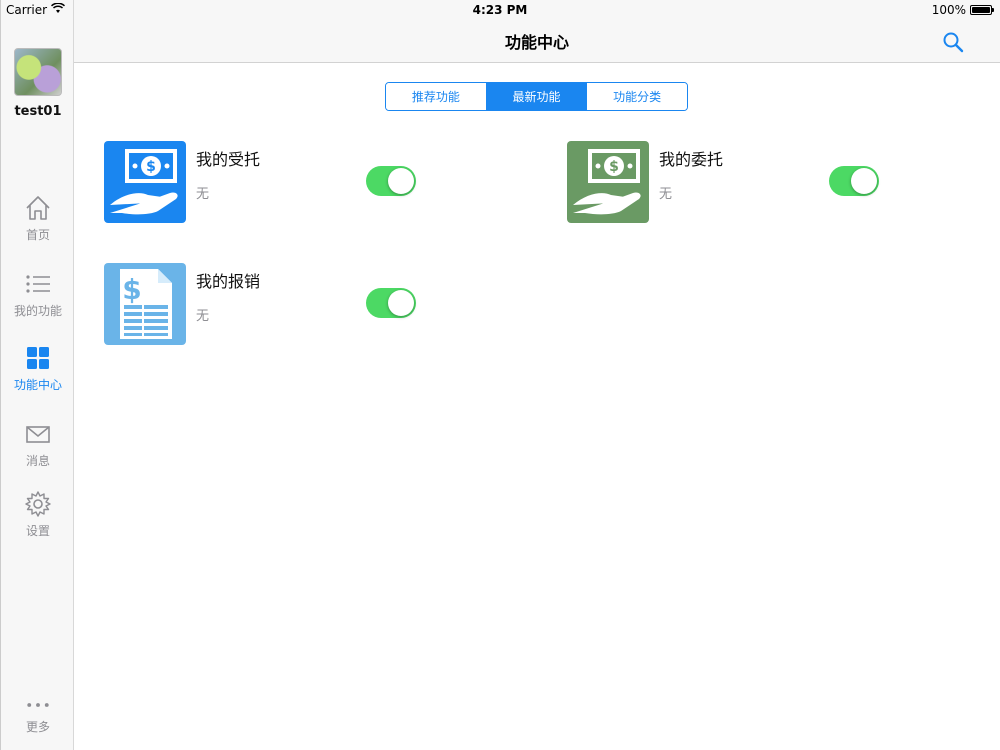 The width and height of the screenshot is (1000, 750). Describe the element at coordinates (228, 281) in the screenshot. I see `function-title: 我的报销` at that location.